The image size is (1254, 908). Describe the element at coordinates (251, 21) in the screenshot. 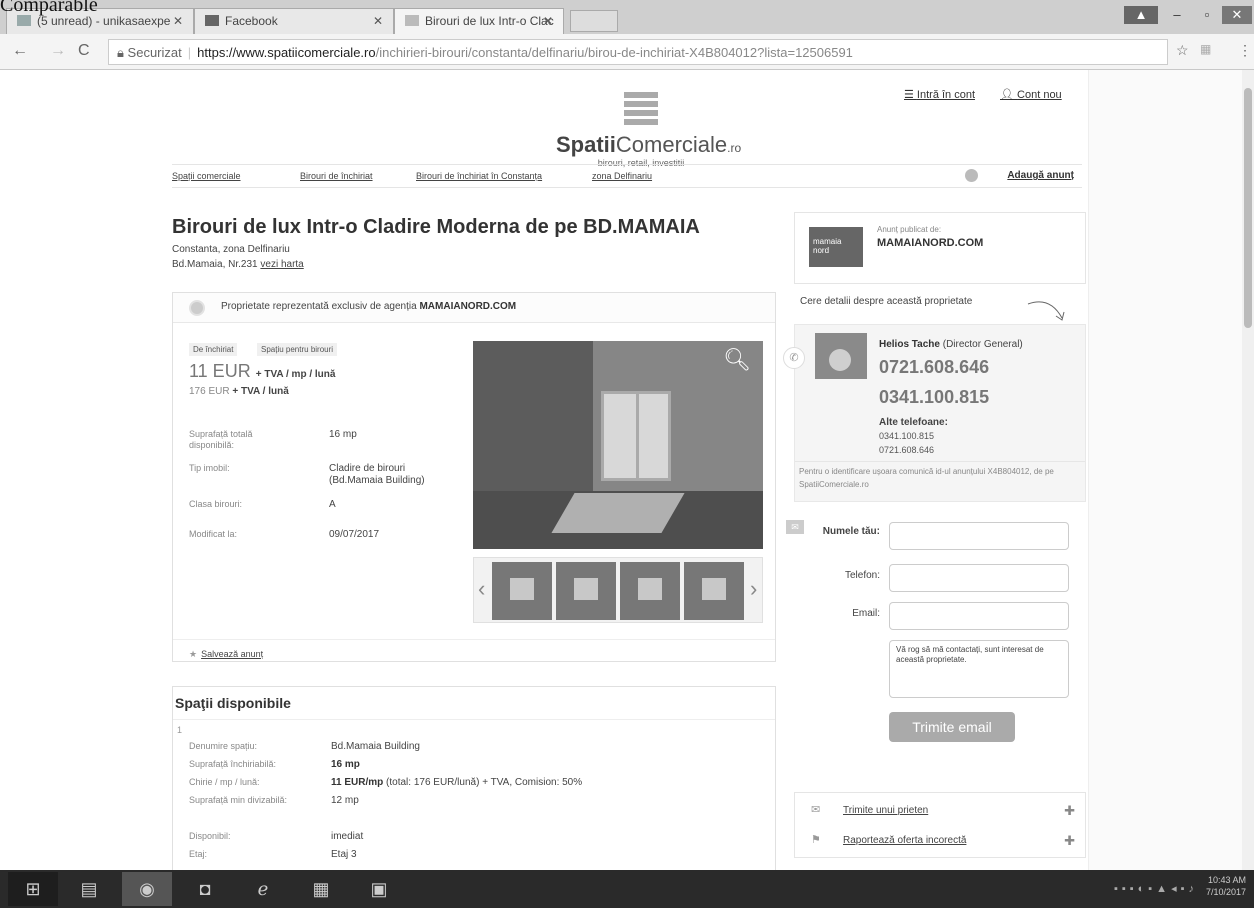

I see `tab-label: Facebook` at that location.